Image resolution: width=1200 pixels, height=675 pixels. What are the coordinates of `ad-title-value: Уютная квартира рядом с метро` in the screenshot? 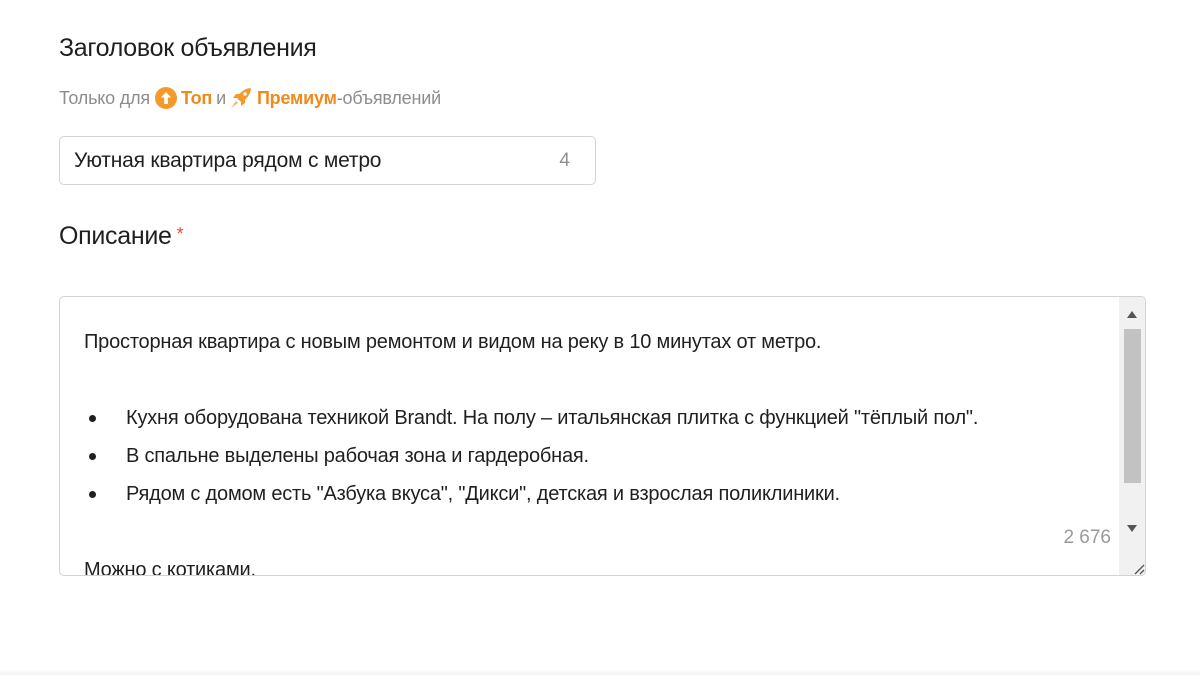 It's located at (316, 161).